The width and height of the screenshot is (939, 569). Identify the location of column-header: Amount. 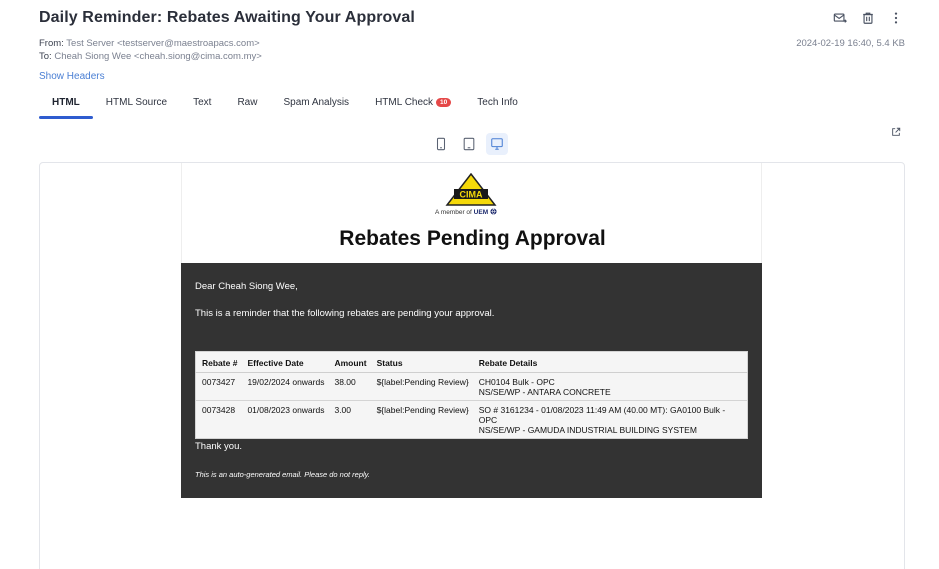
(349, 362).